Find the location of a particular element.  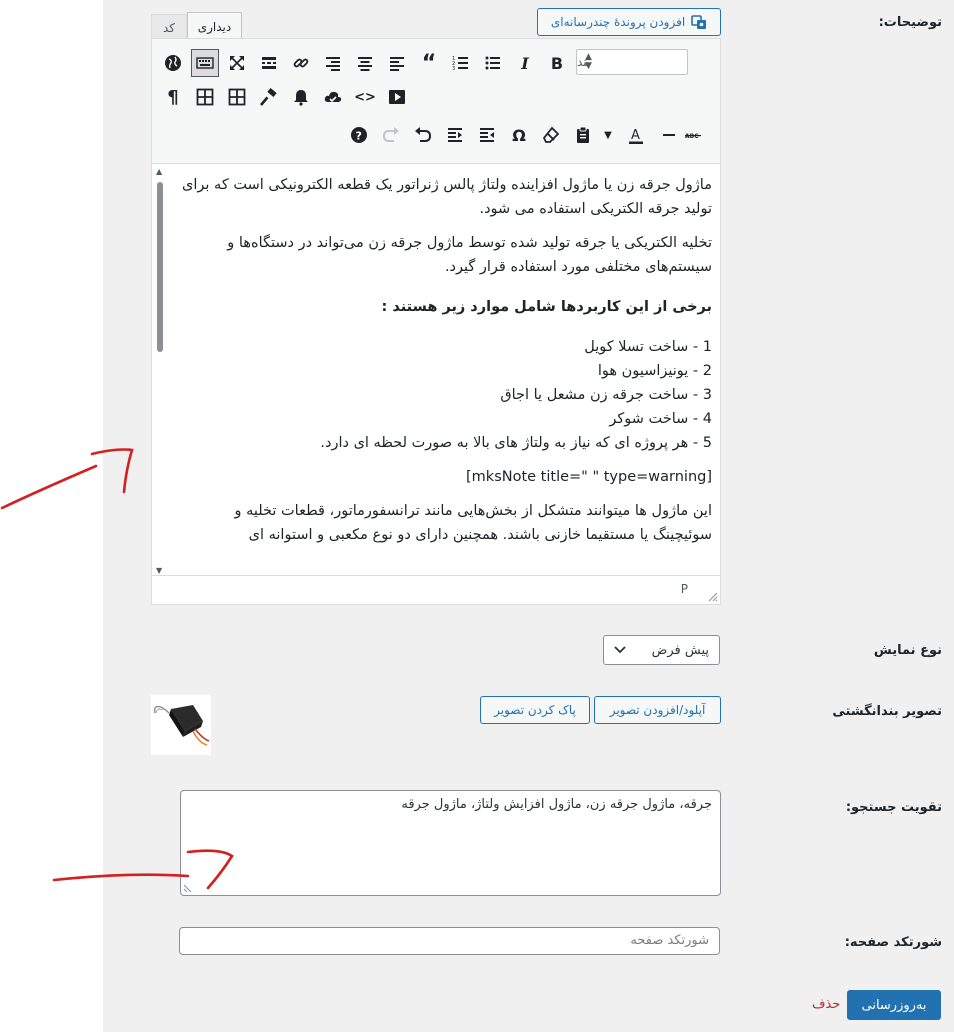

help-icon: ? is located at coordinates (359, 135).